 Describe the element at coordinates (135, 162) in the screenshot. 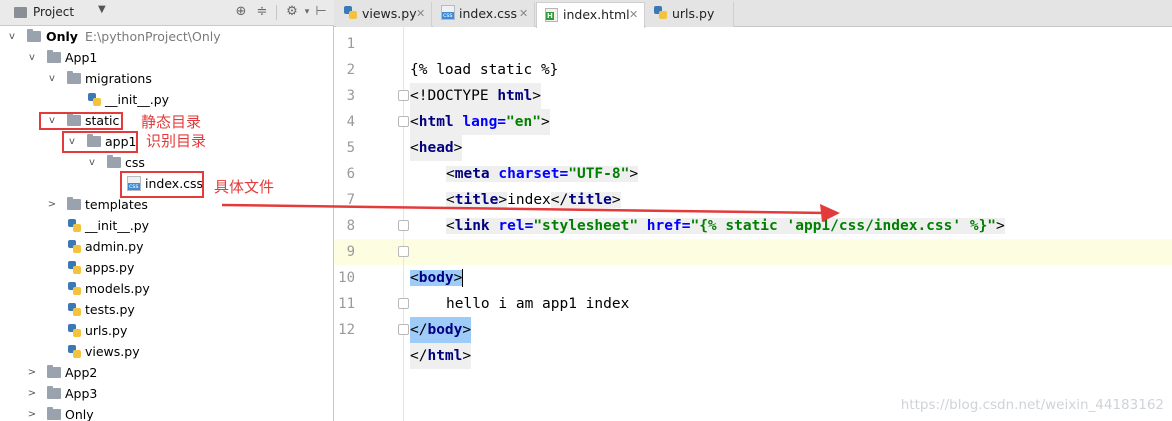

I see `tree-item-label: css` at that location.